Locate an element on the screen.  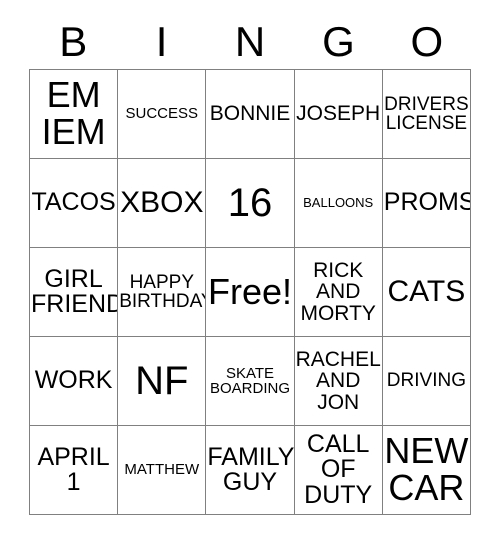
bingo-cell-label: NEW CAR is located at coordinates (426, 469).